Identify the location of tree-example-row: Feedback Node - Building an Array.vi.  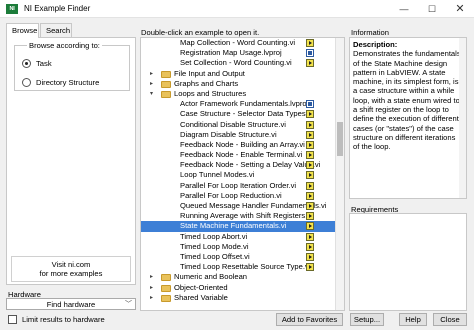
(238, 145).